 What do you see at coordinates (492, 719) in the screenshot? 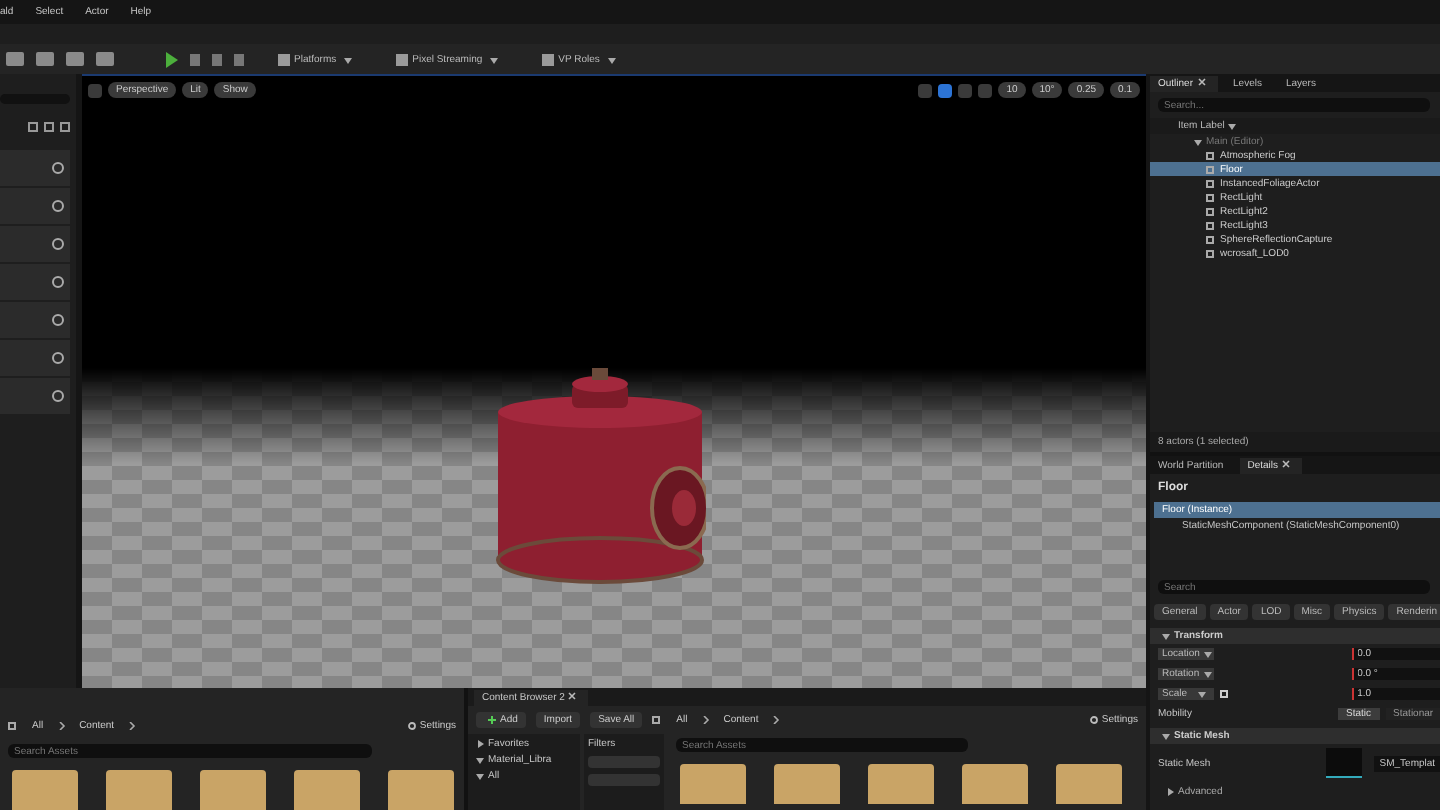
I see `plus-icon` at bounding box center [492, 719].